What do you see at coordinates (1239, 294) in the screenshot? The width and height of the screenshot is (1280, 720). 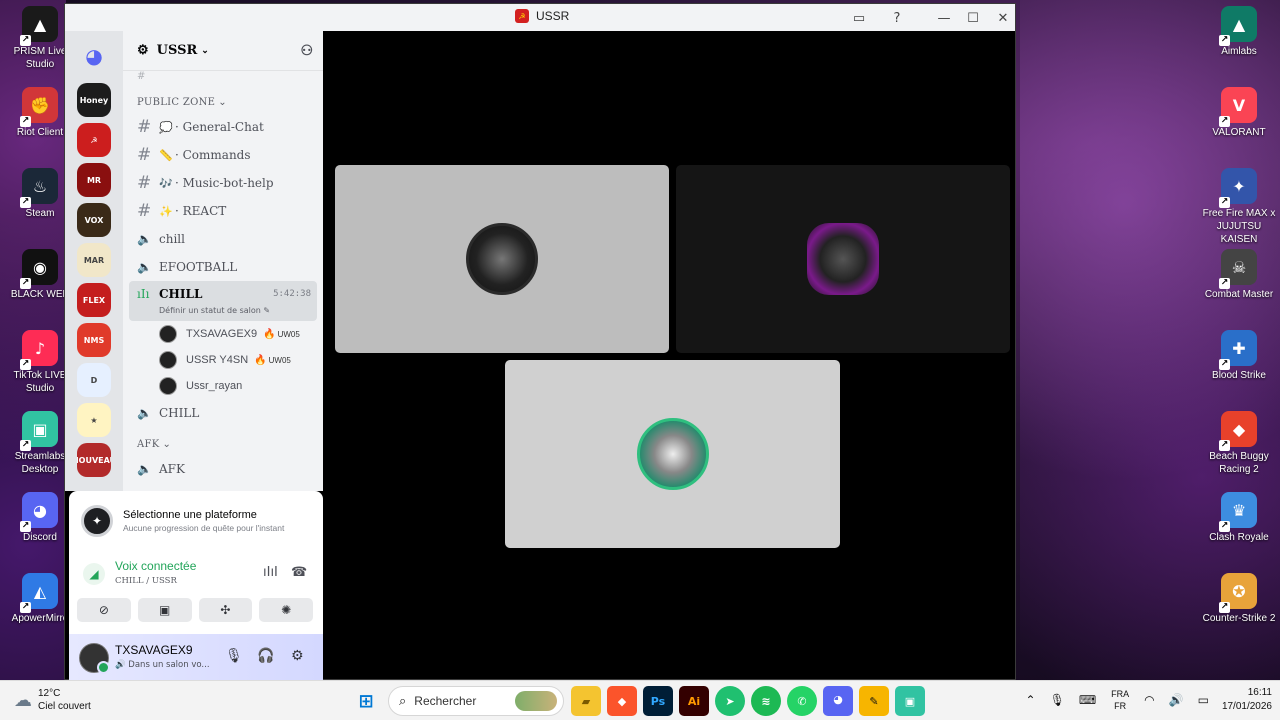 I see `desktop-icon-label: Combat Master` at bounding box center [1239, 294].